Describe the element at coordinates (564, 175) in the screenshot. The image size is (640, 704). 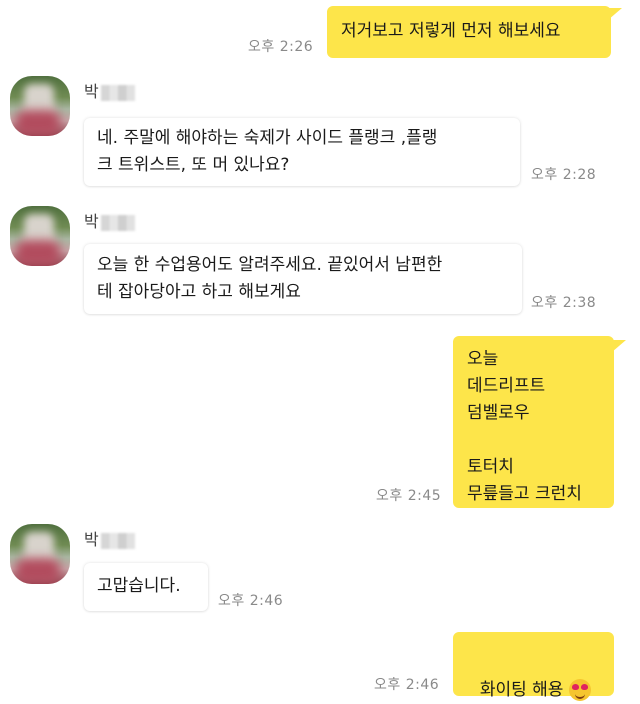
I see `message-time: 오후 2:28` at that location.